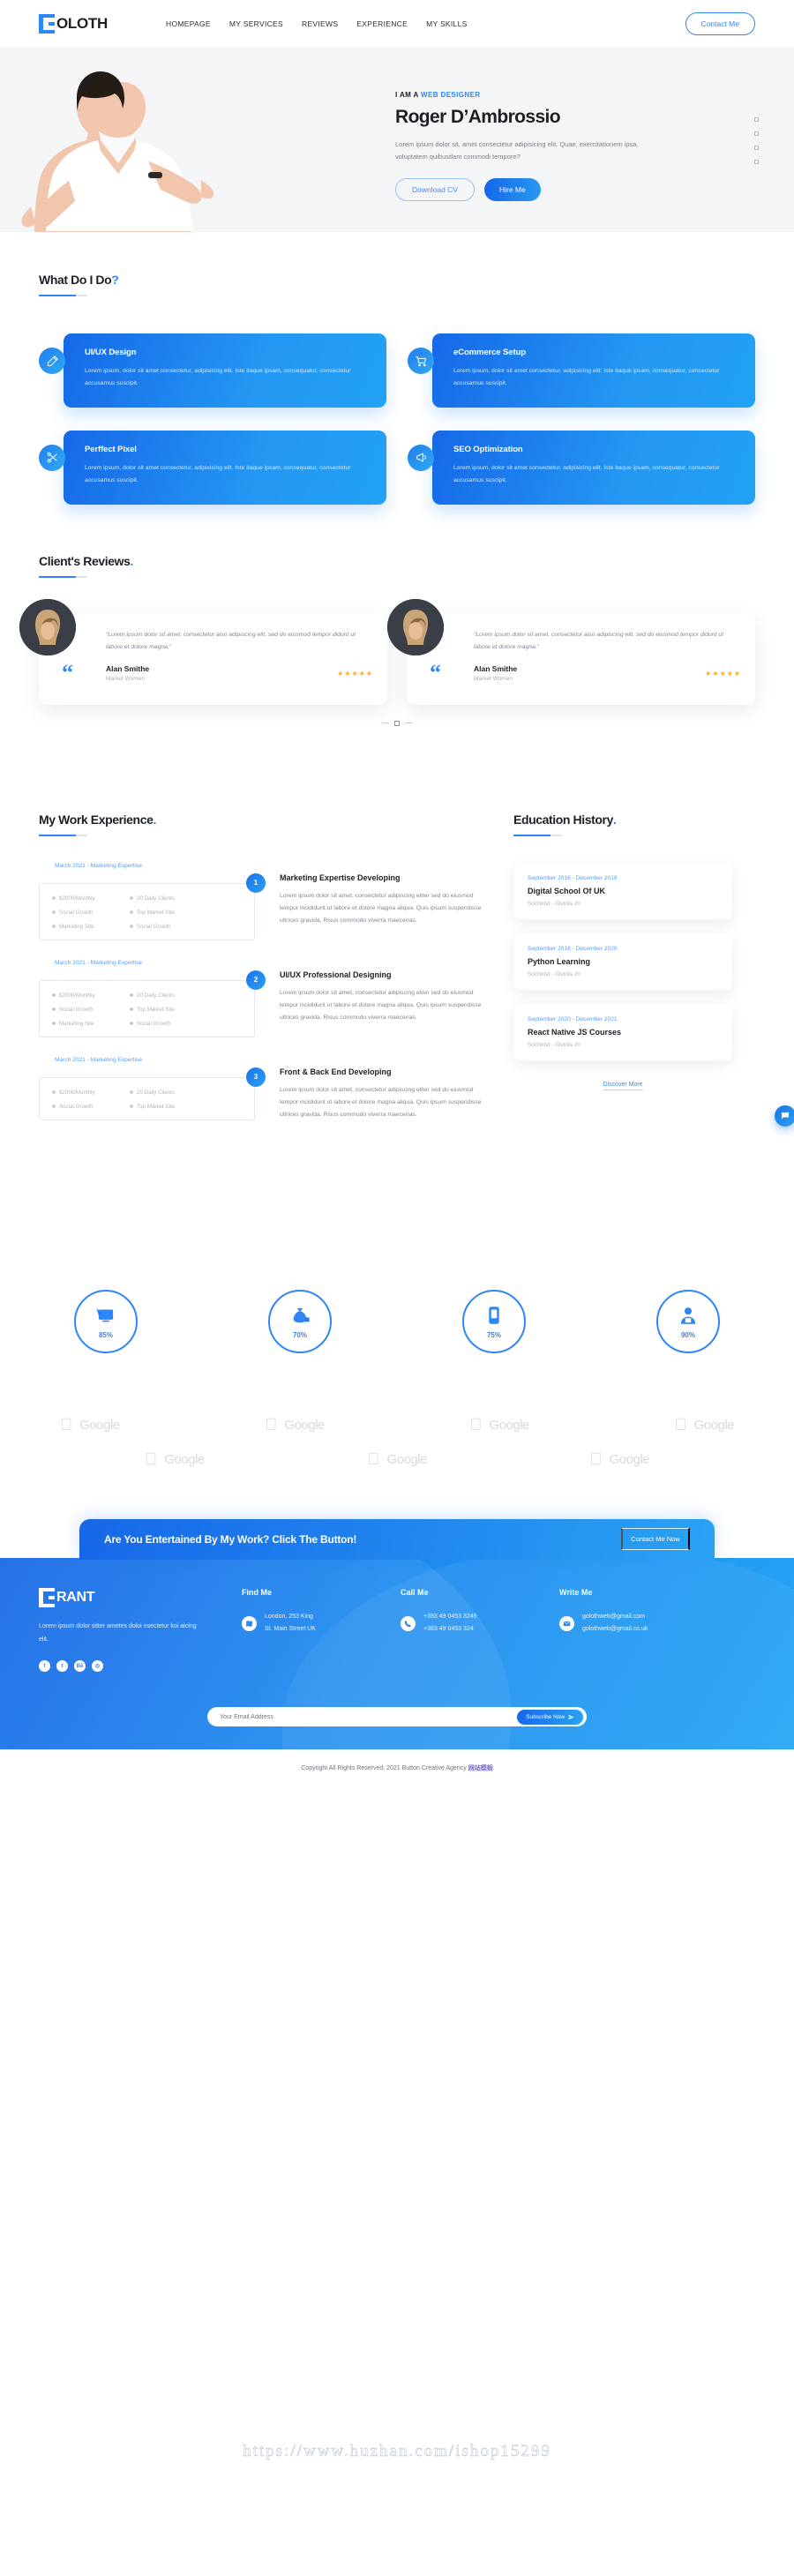  I want to click on footer-phone-2: +383 49 0453 324, so click(450, 1630).